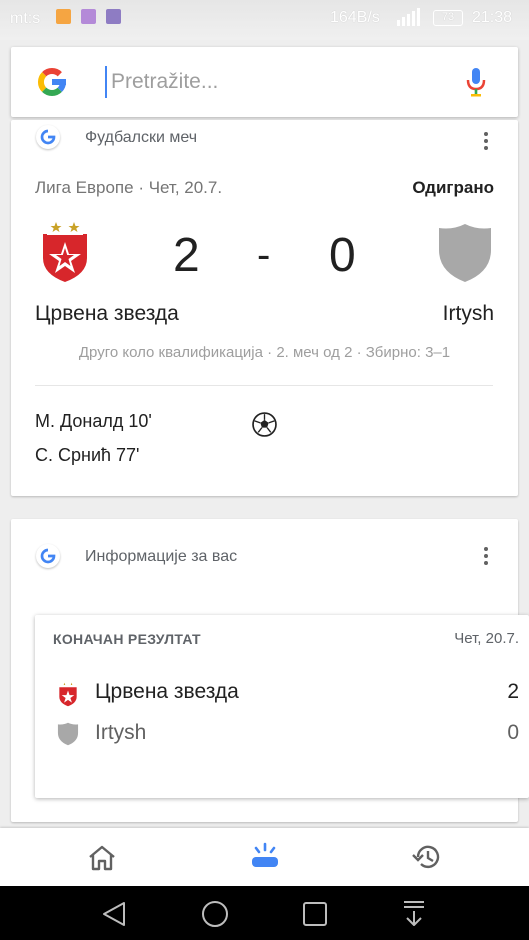  I want to click on home-score: 2, so click(186, 255).